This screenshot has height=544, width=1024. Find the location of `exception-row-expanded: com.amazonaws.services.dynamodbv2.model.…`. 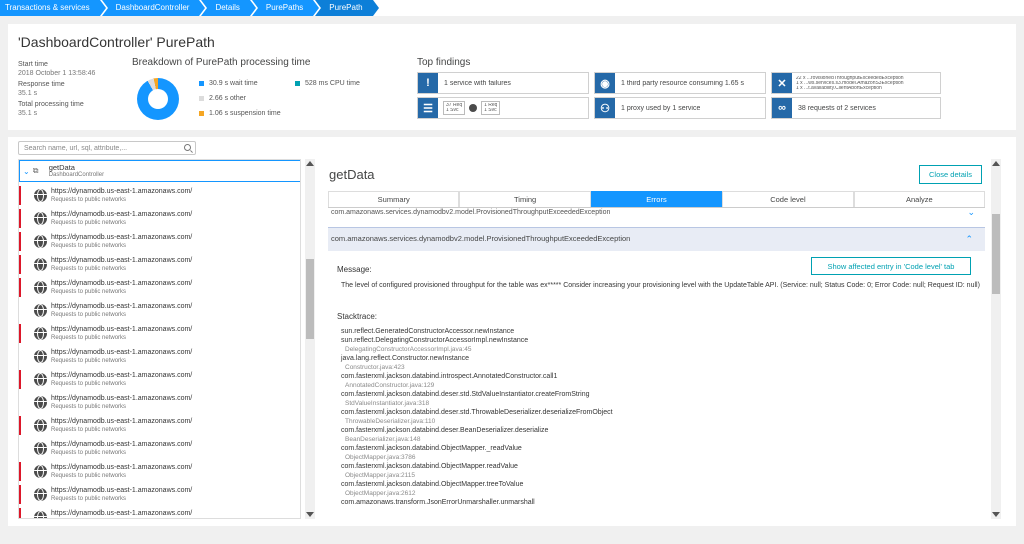

exception-row-expanded: com.amazonaws.services.dynamodbv2.model.… is located at coordinates (656, 239).